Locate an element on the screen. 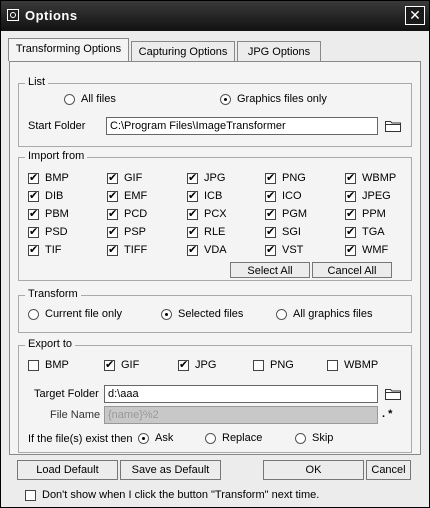 The width and height of the screenshot is (430, 508). tab-capturing-options: Capturing Options is located at coordinates (183, 51).